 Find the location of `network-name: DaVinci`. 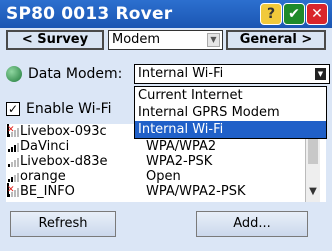

network-name: DaVinci is located at coordinates (45, 146).